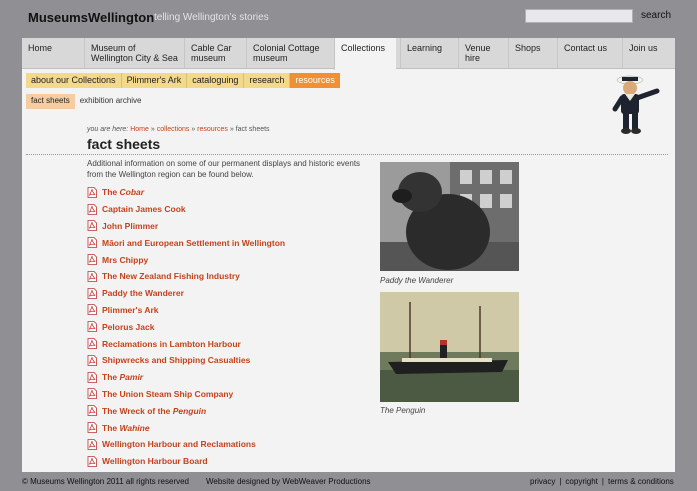 This screenshot has width=697, height=491. Describe the element at coordinates (111, 101) in the screenshot. I see `subnav-item-exhibition-archive: exhibition archive` at that location.